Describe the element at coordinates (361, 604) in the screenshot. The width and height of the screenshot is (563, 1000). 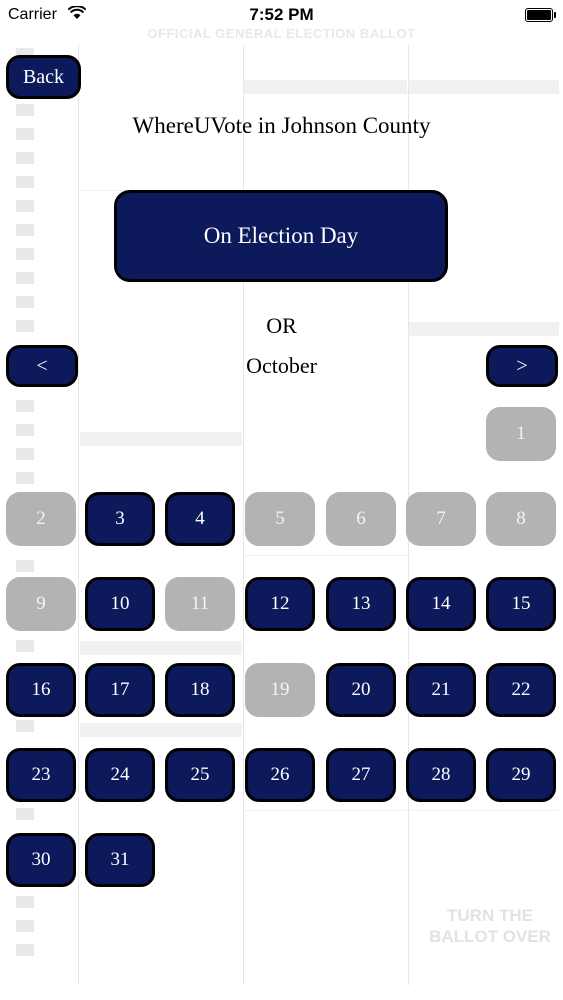
I see `calendar-day-13: 13` at that location.